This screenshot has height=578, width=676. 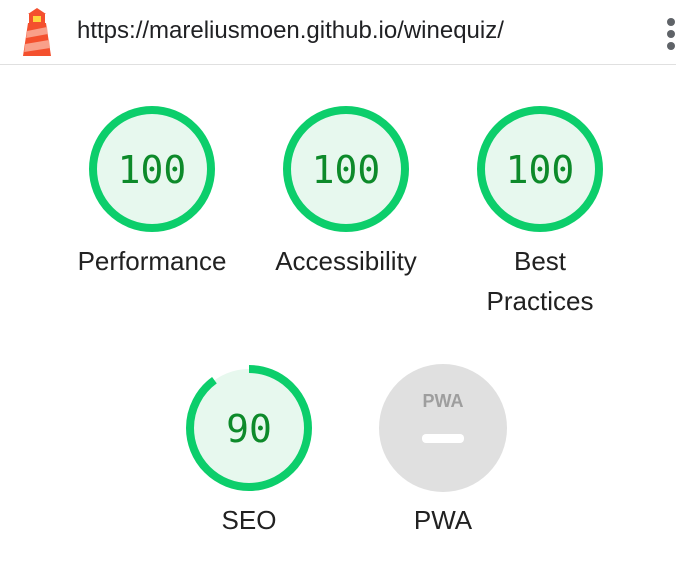 I want to click on gauge-best-practices: 100 Best Practices, so click(x=540, y=212).